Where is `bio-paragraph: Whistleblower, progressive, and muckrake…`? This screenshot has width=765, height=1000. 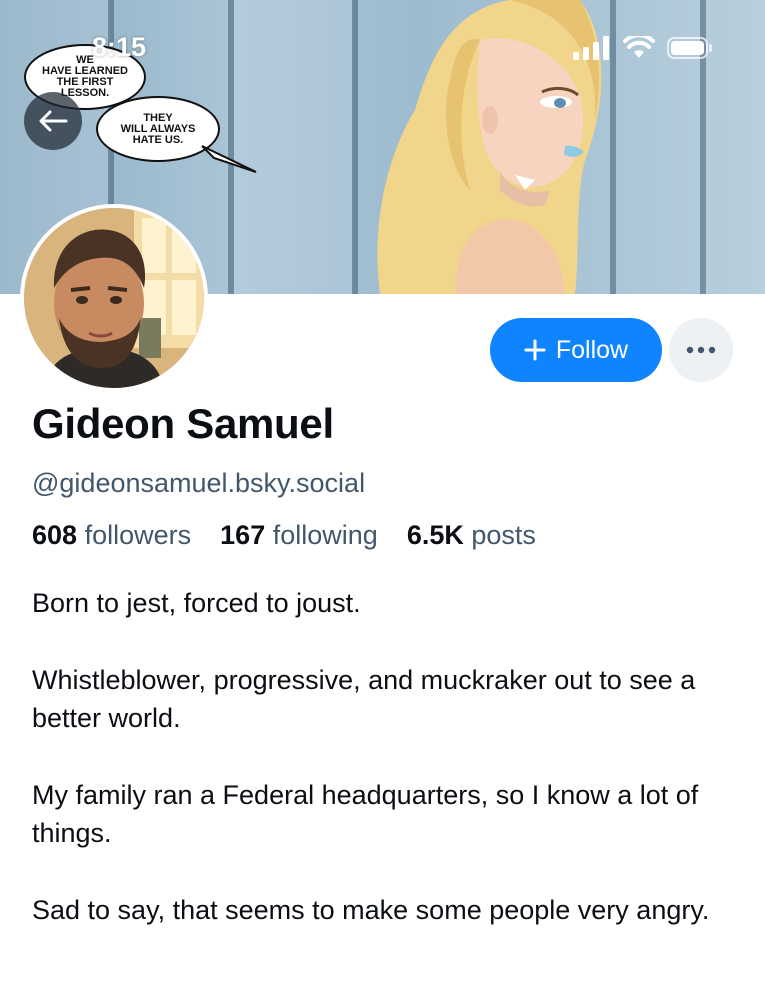
bio-paragraph: Whistleblower, progressive, and muckrake… is located at coordinates (364, 699).